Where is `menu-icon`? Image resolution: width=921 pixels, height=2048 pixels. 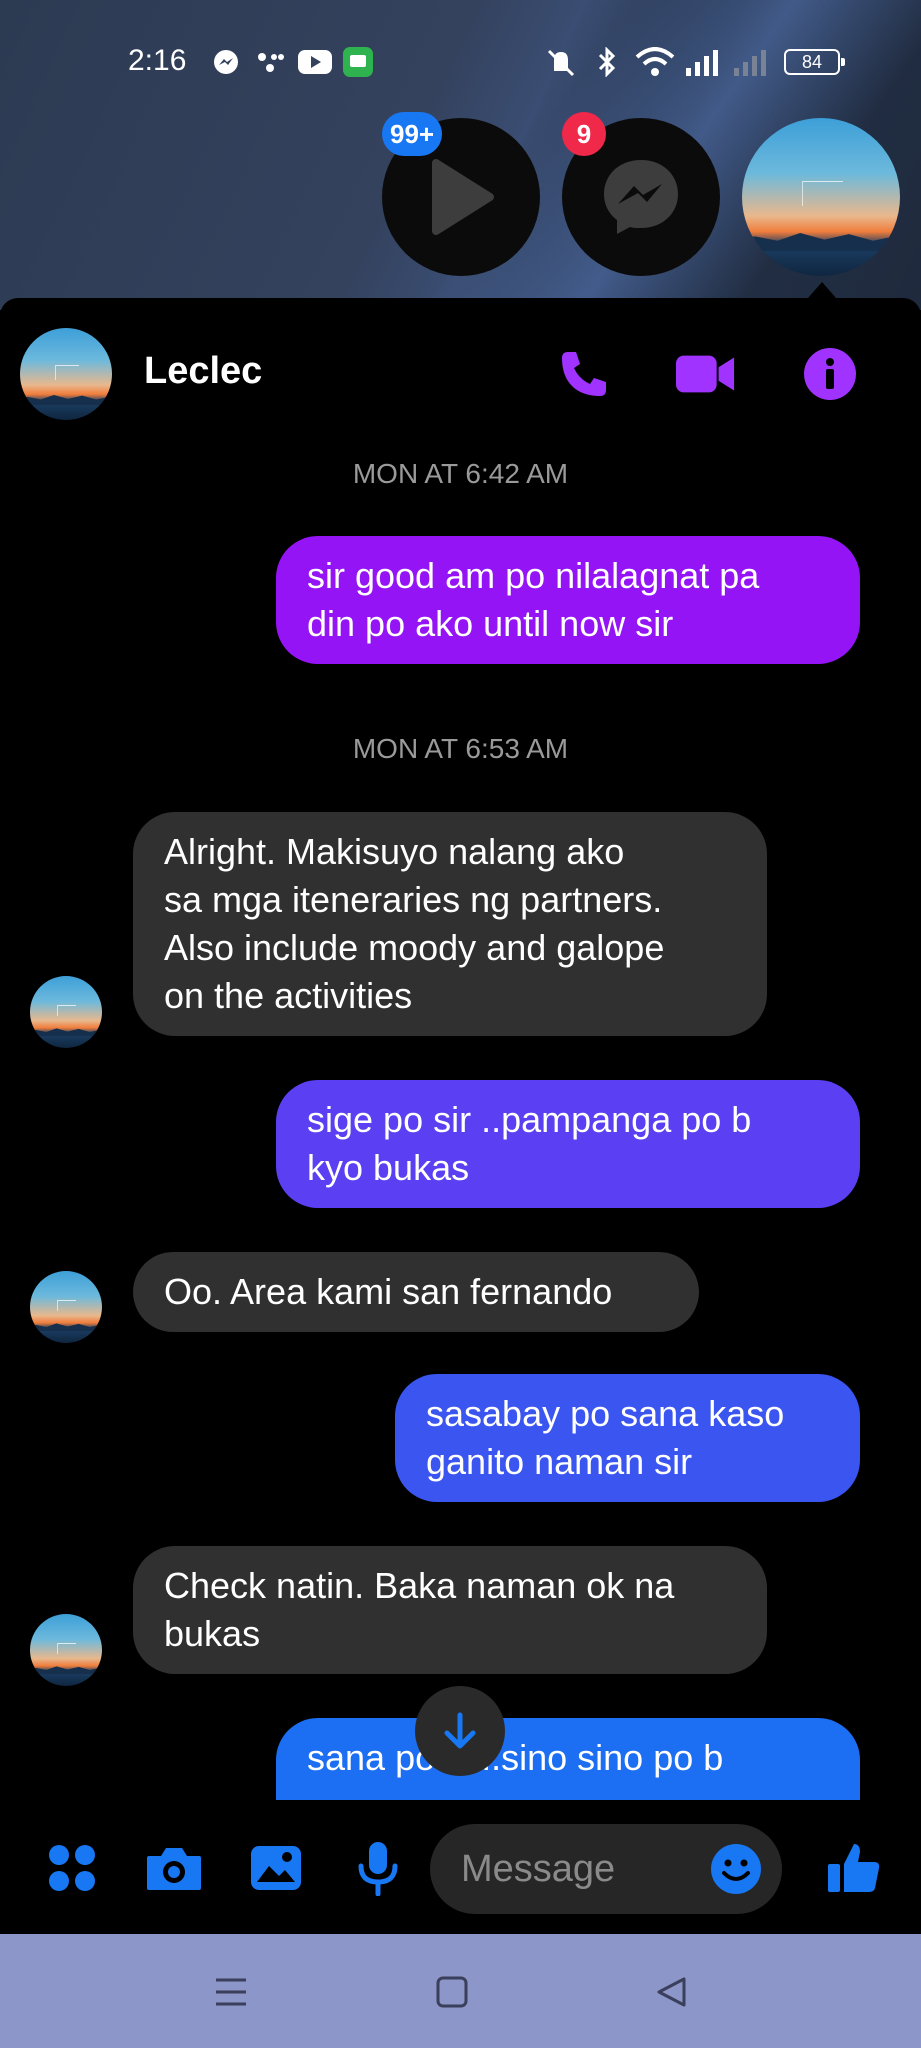 menu-icon is located at coordinates (231, 1992).